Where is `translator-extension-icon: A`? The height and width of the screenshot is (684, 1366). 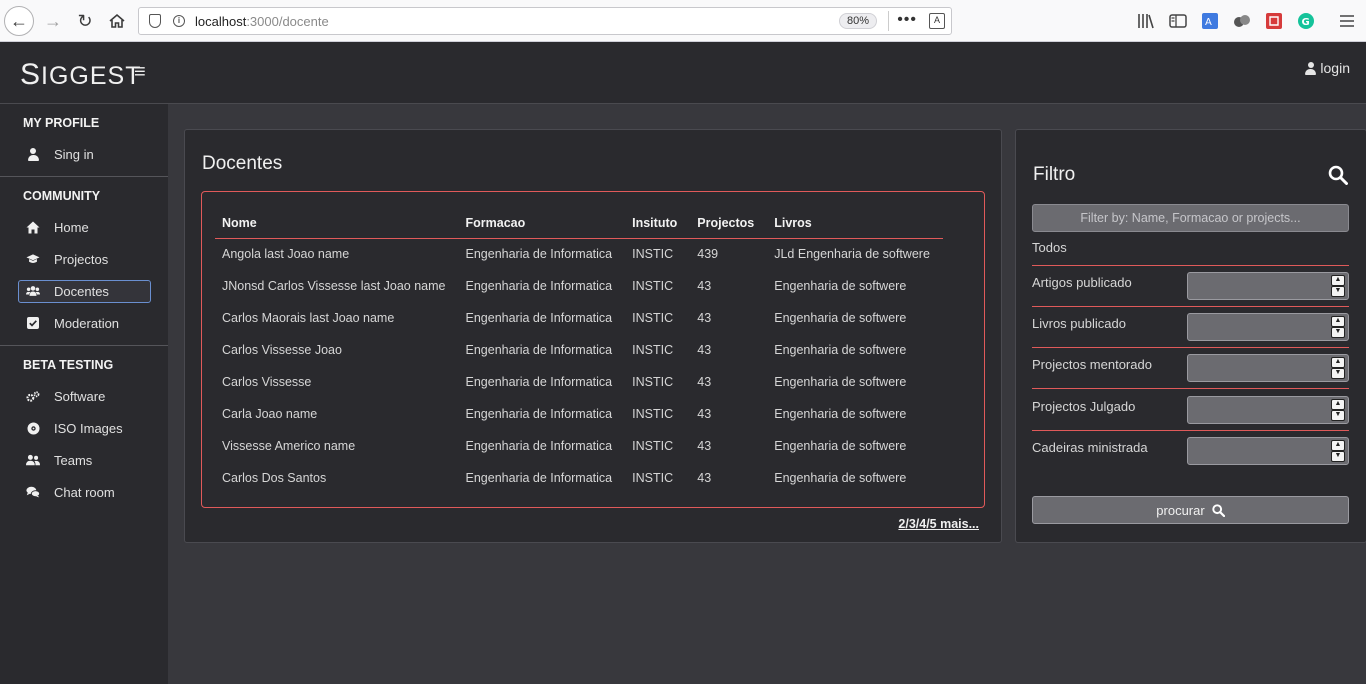 translator-extension-icon: A is located at coordinates (1210, 21).